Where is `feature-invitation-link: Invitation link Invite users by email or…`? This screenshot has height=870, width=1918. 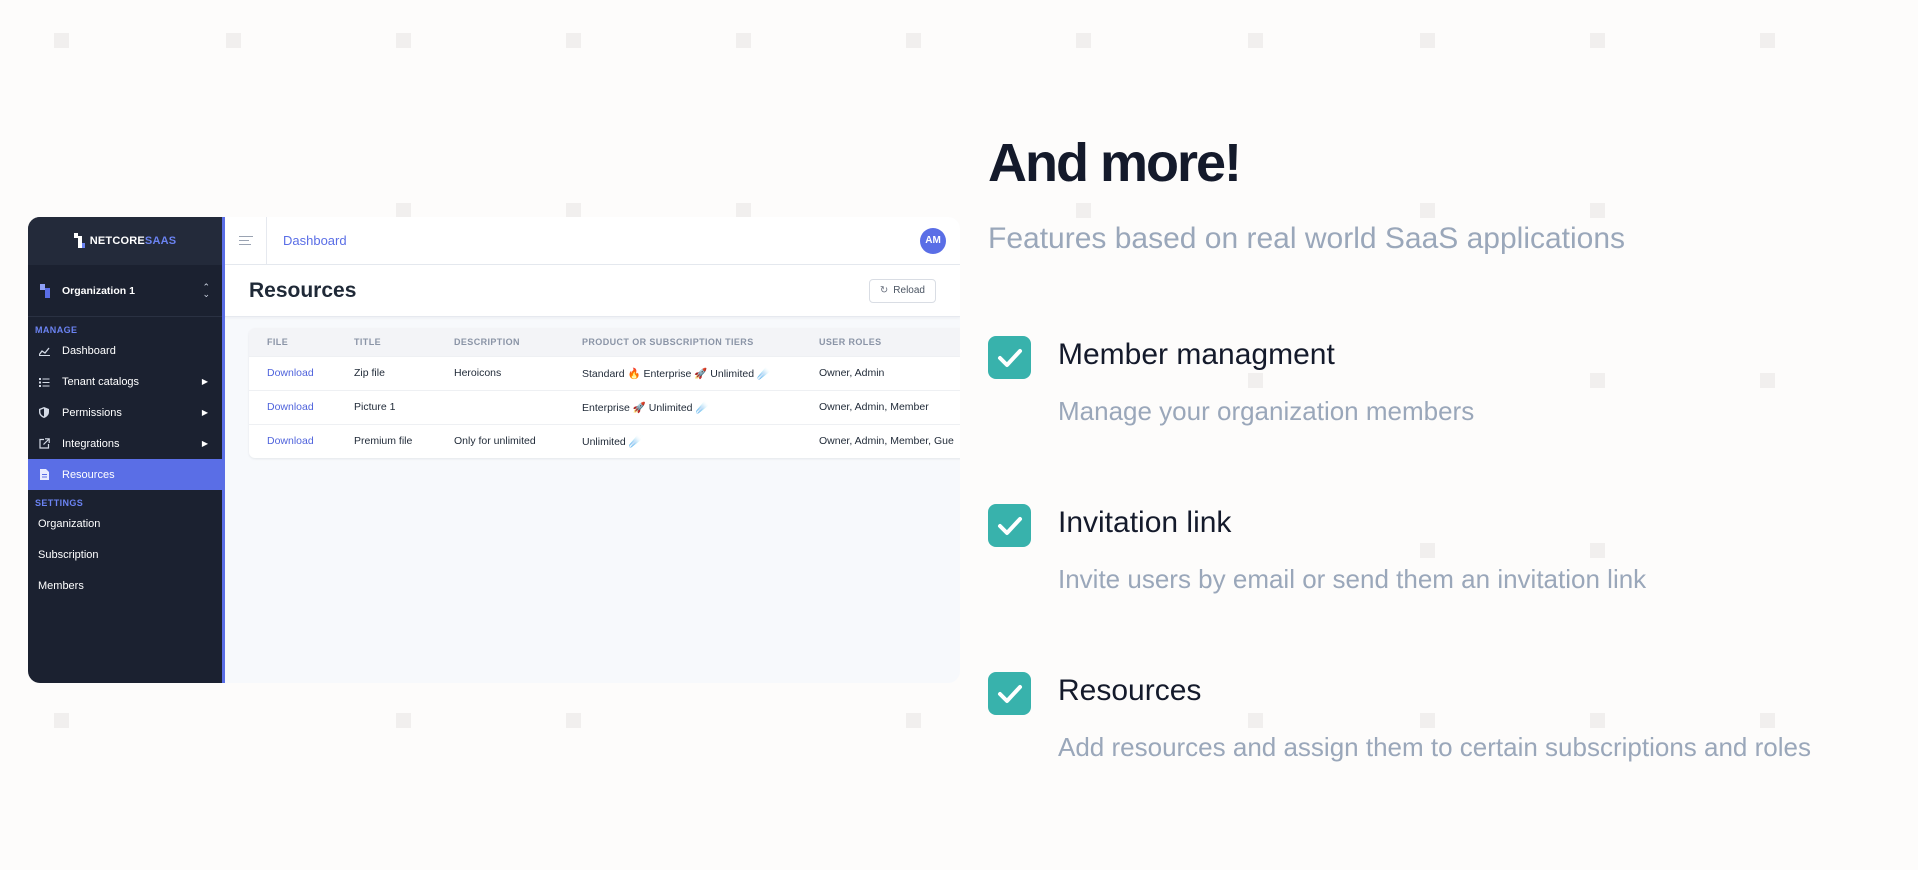 feature-invitation-link: Invitation link Invite users by email or… is located at coordinates (1438, 554).